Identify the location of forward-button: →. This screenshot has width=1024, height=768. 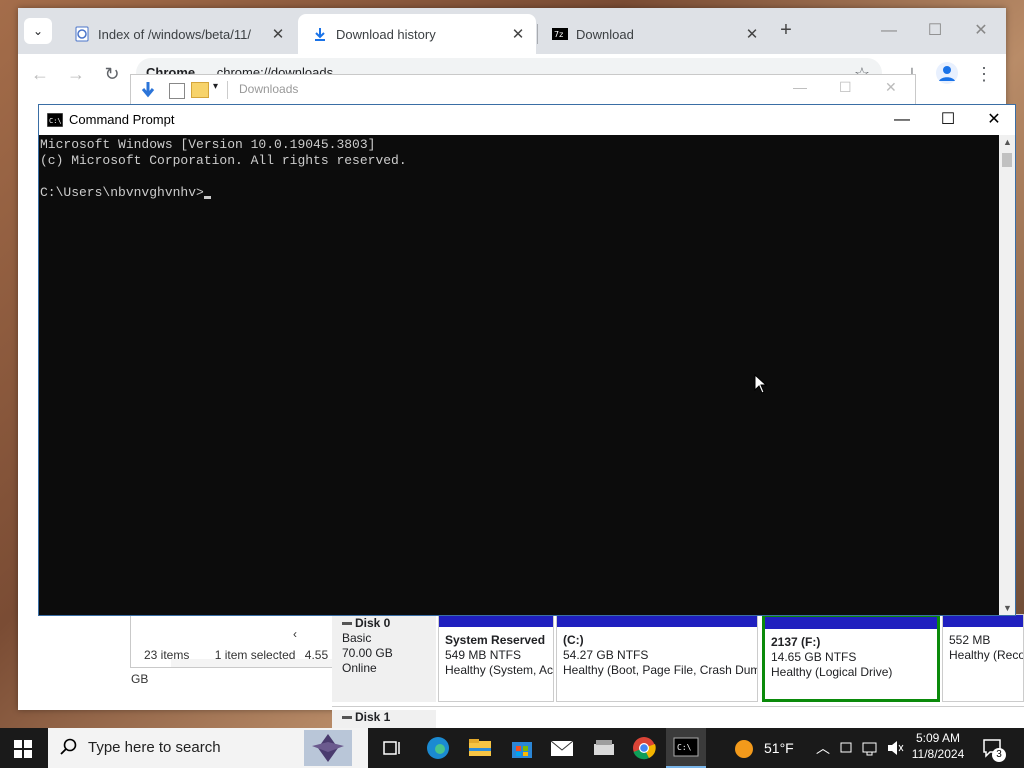
(76, 74).